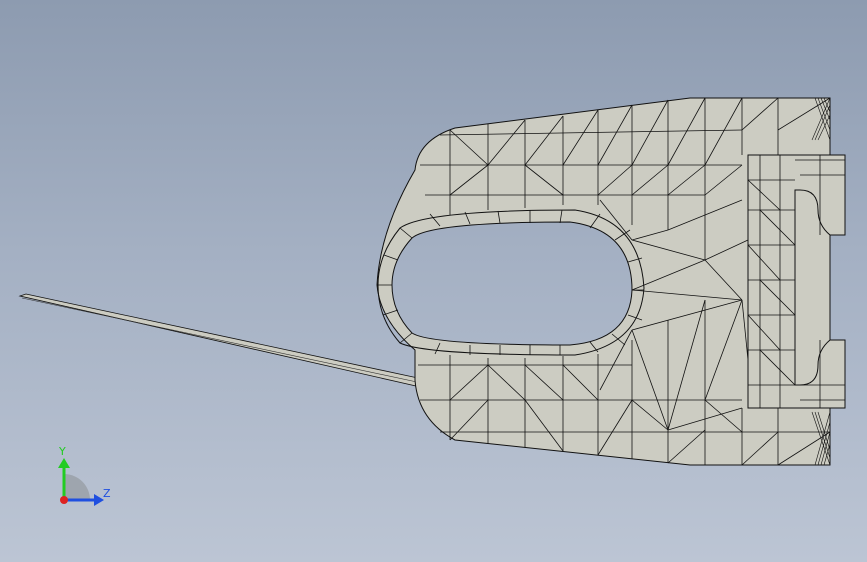  What do you see at coordinates (77, 487) in the screenshot?
I see `triad-plane-icon` at bounding box center [77, 487].